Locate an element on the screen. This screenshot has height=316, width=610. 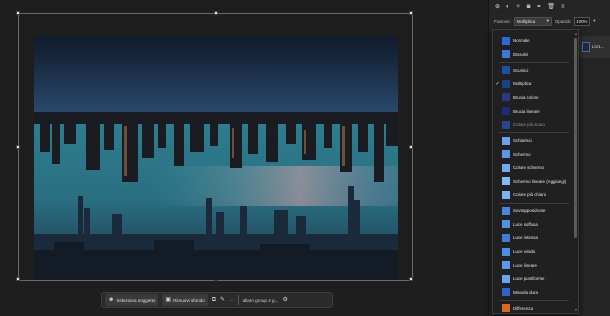
blend-mode-label: Luce vivida is located at coordinates (524, 252).